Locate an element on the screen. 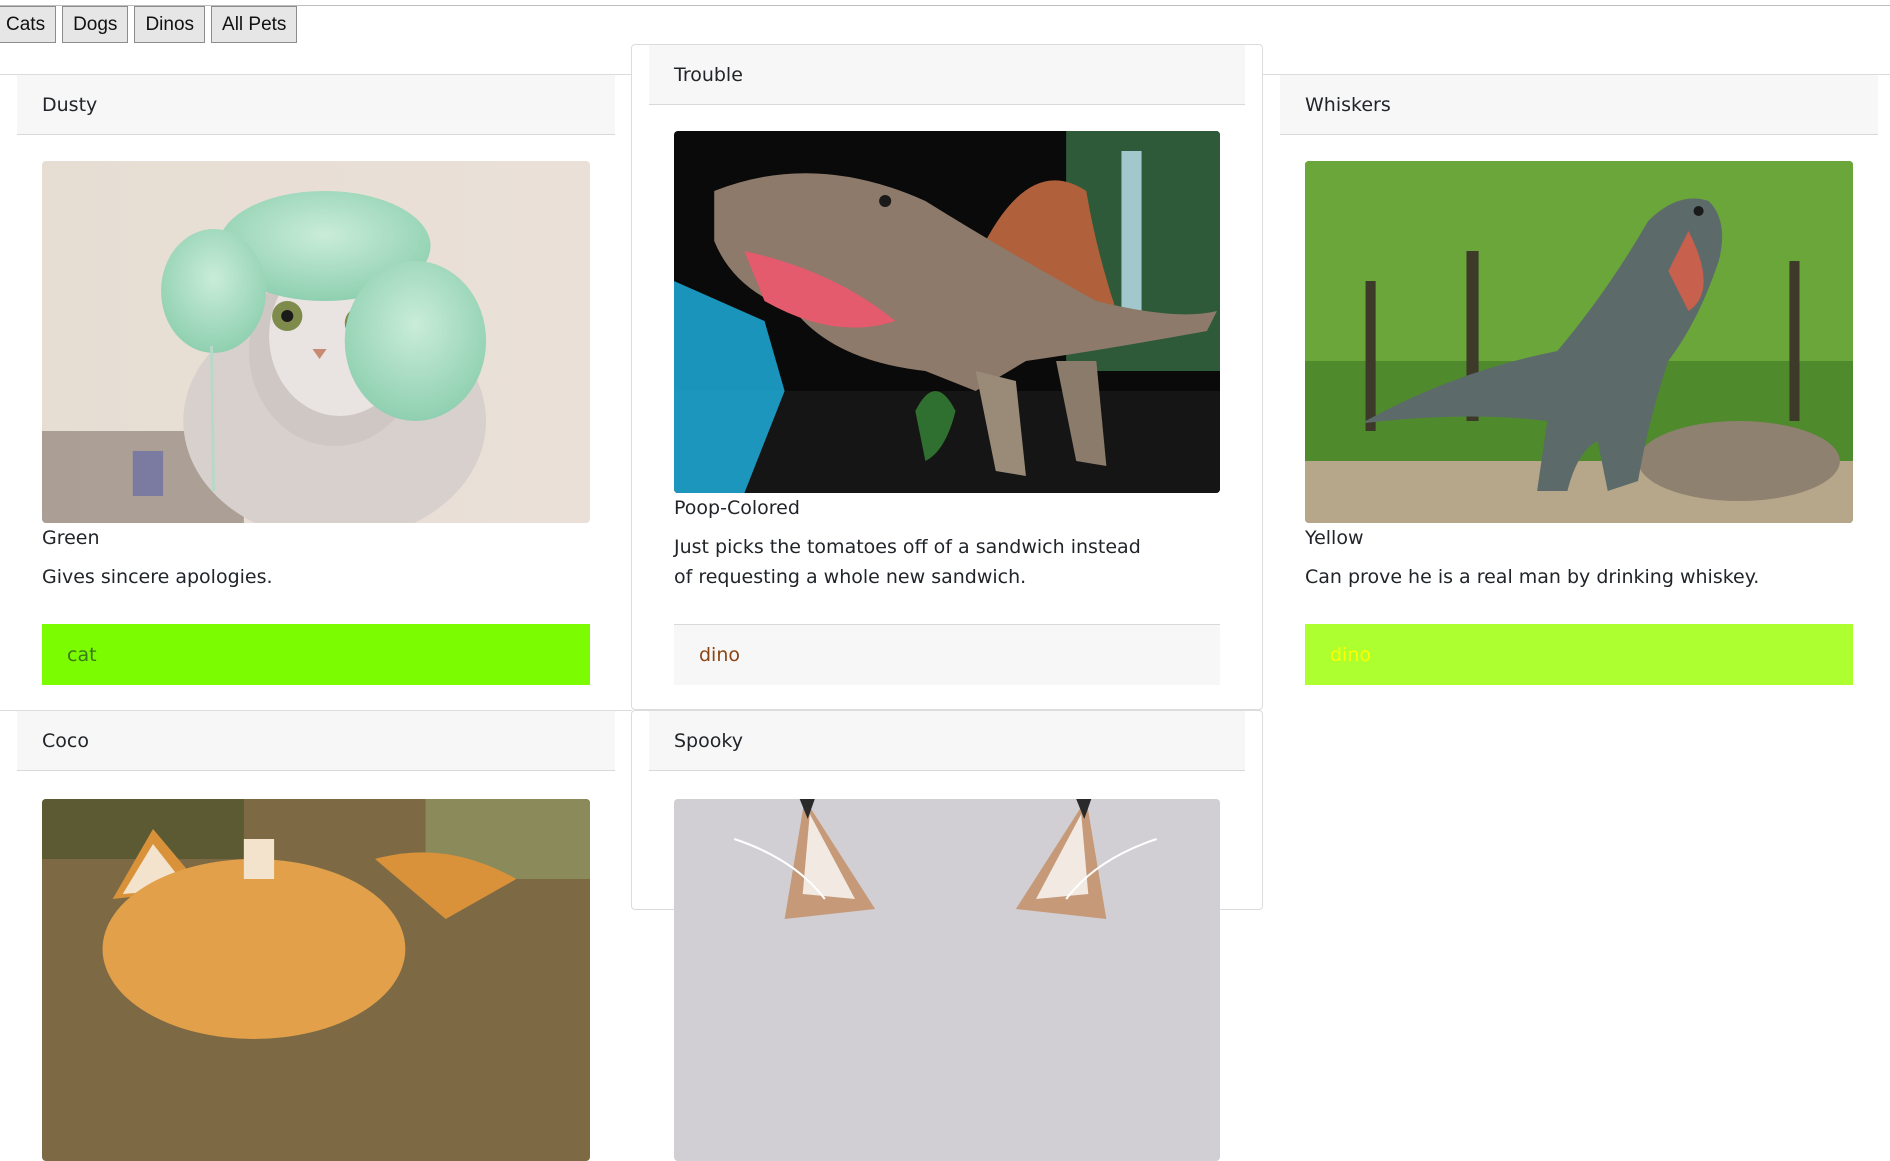 The width and height of the screenshot is (1890, 1161). card-header: Trouble is located at coordinates (947, 75).